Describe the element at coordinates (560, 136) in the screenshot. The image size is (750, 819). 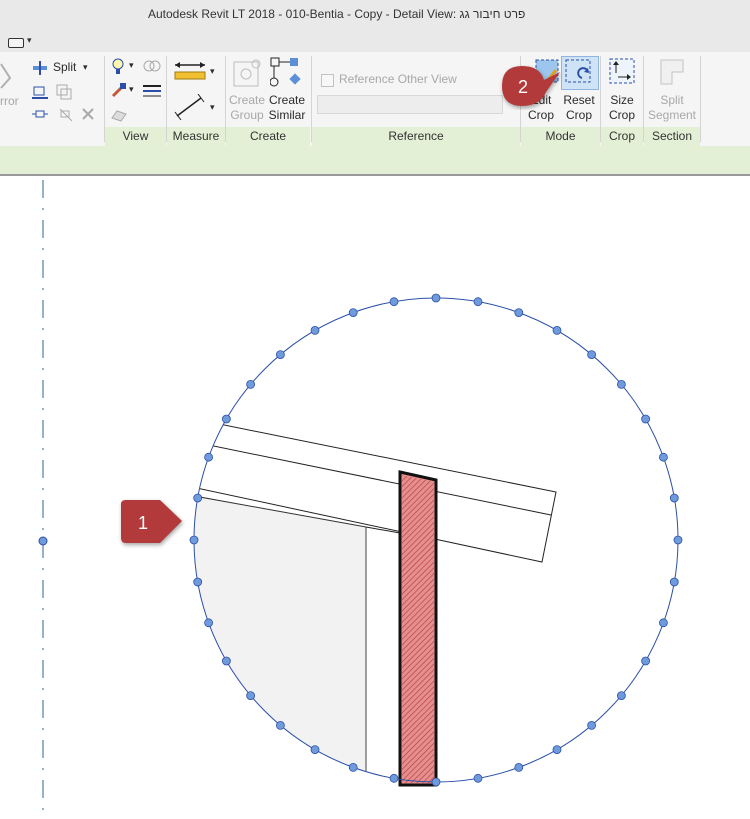
I see `mode-panel-label: Mode` at that location.